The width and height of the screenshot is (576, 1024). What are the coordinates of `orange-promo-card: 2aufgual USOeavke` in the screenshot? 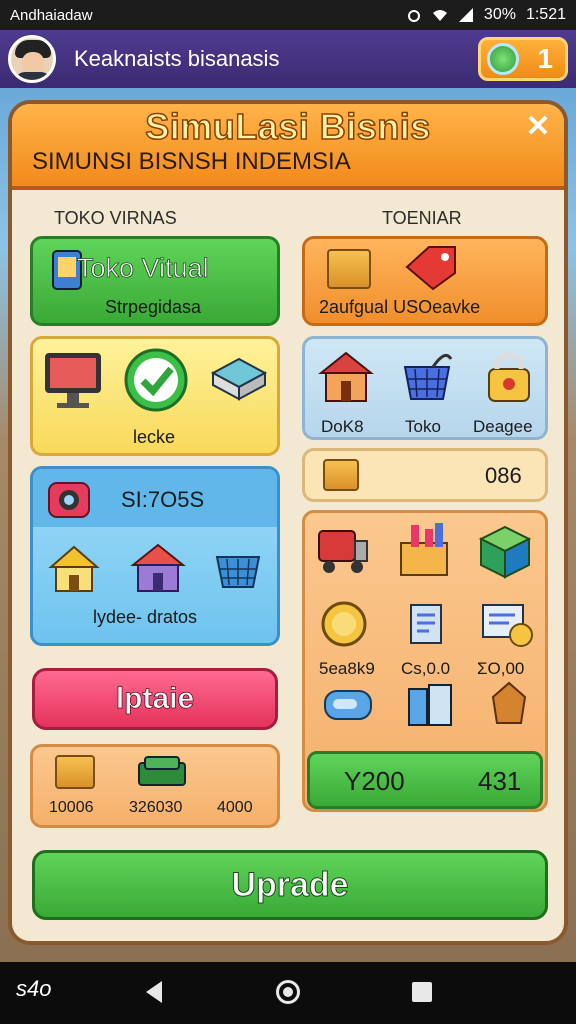 It's located at (425, 281).